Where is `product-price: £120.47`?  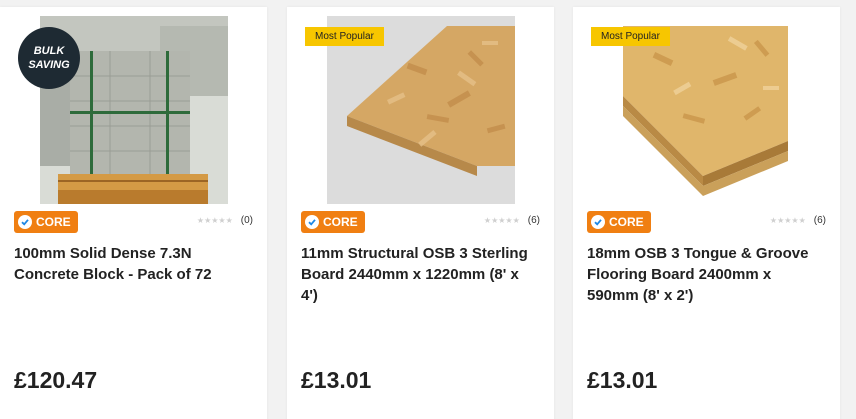 product-price: £120.47 is located at coordinates (56, 380).